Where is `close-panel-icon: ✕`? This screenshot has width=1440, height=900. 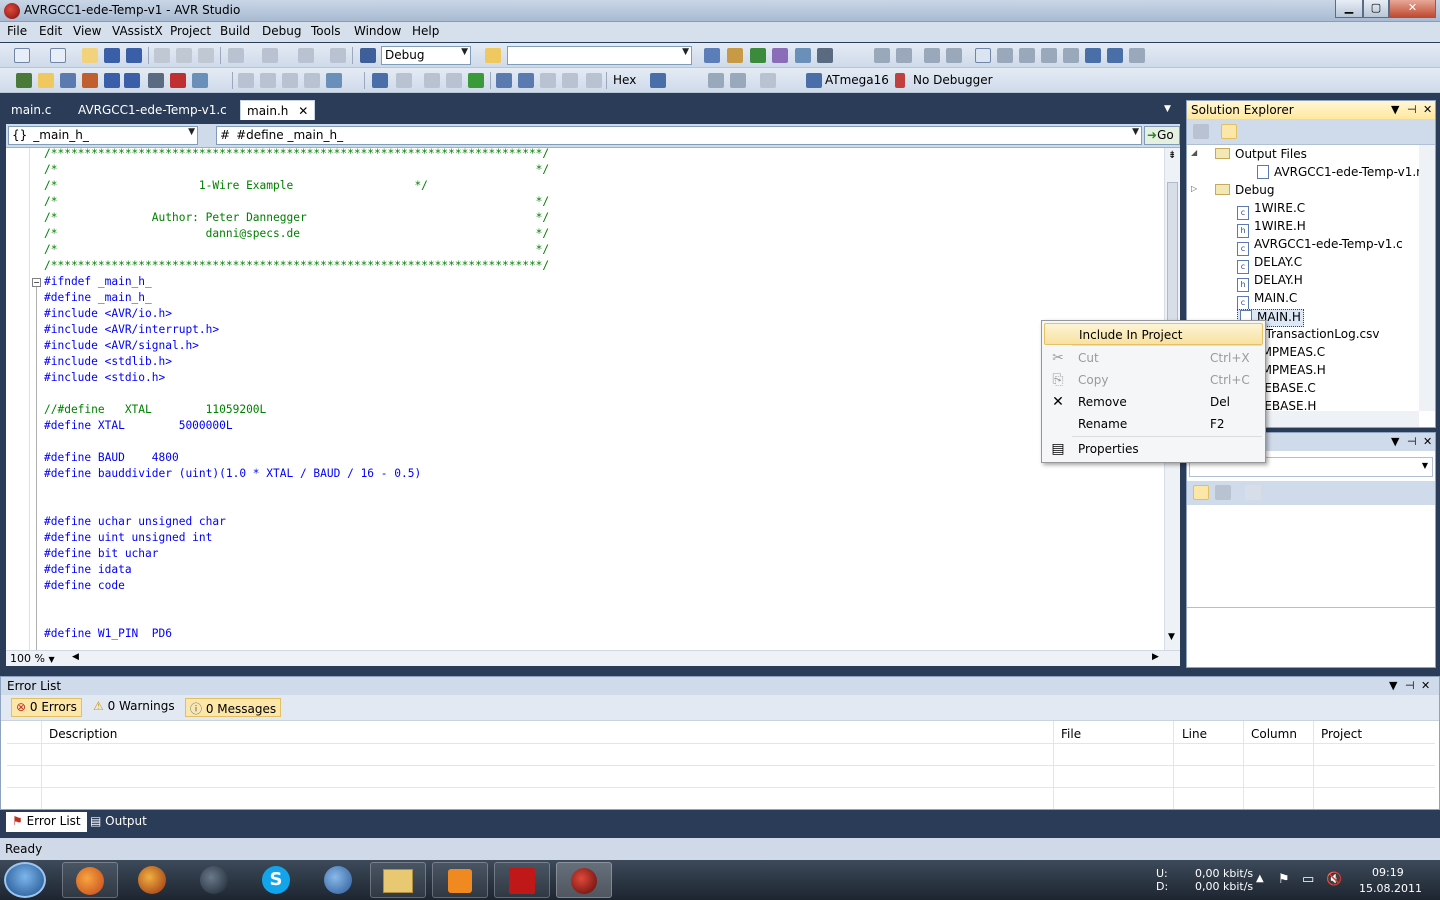
close-panel-icon: ✕ is located at coordinates (1425, 685).